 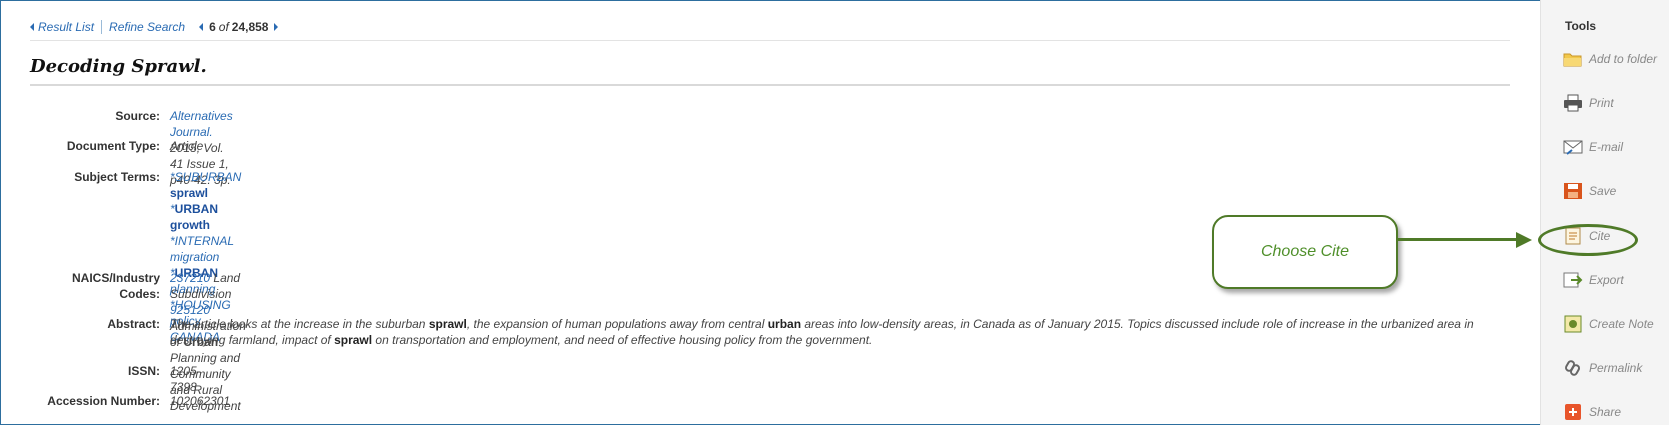 What do you see at coordinates (137, 116) in the screenshot?
I see `source-label: Source:` at bounding box center [137, 116].